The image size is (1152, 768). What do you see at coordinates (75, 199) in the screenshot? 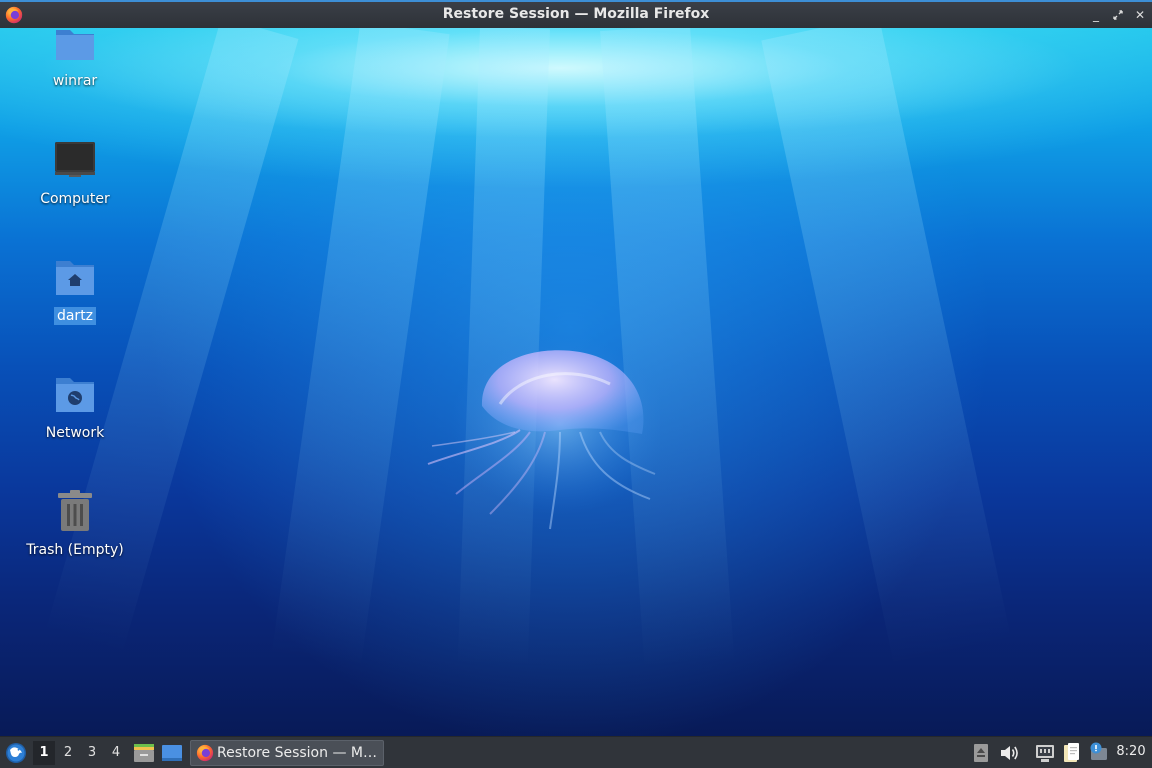
I see `desktop-icon-label: Computer` at bounding box center [75, 199].